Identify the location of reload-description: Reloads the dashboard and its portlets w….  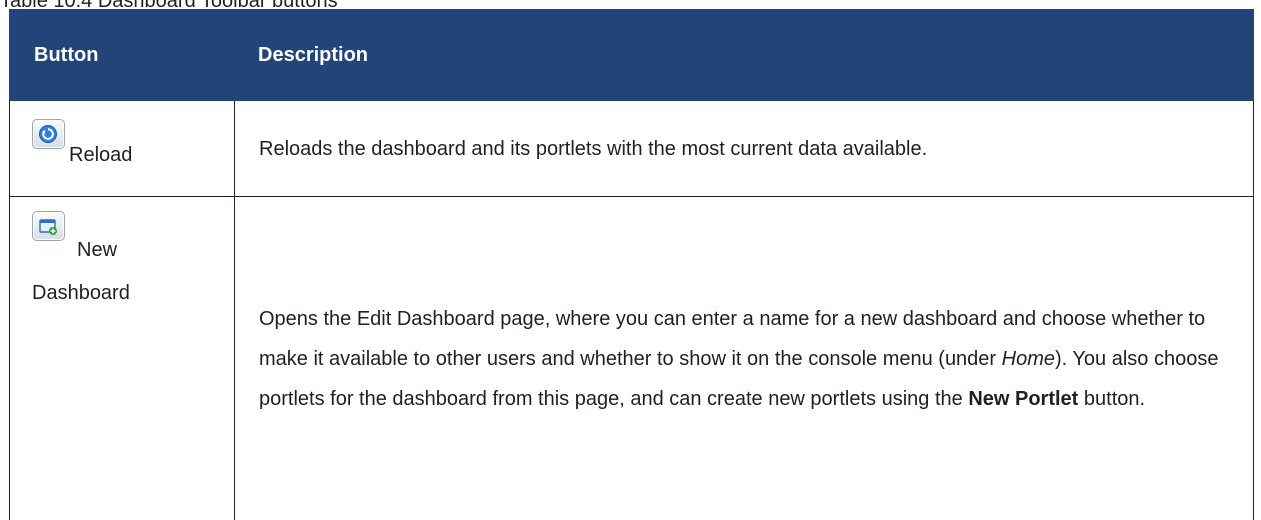
(744, 149).